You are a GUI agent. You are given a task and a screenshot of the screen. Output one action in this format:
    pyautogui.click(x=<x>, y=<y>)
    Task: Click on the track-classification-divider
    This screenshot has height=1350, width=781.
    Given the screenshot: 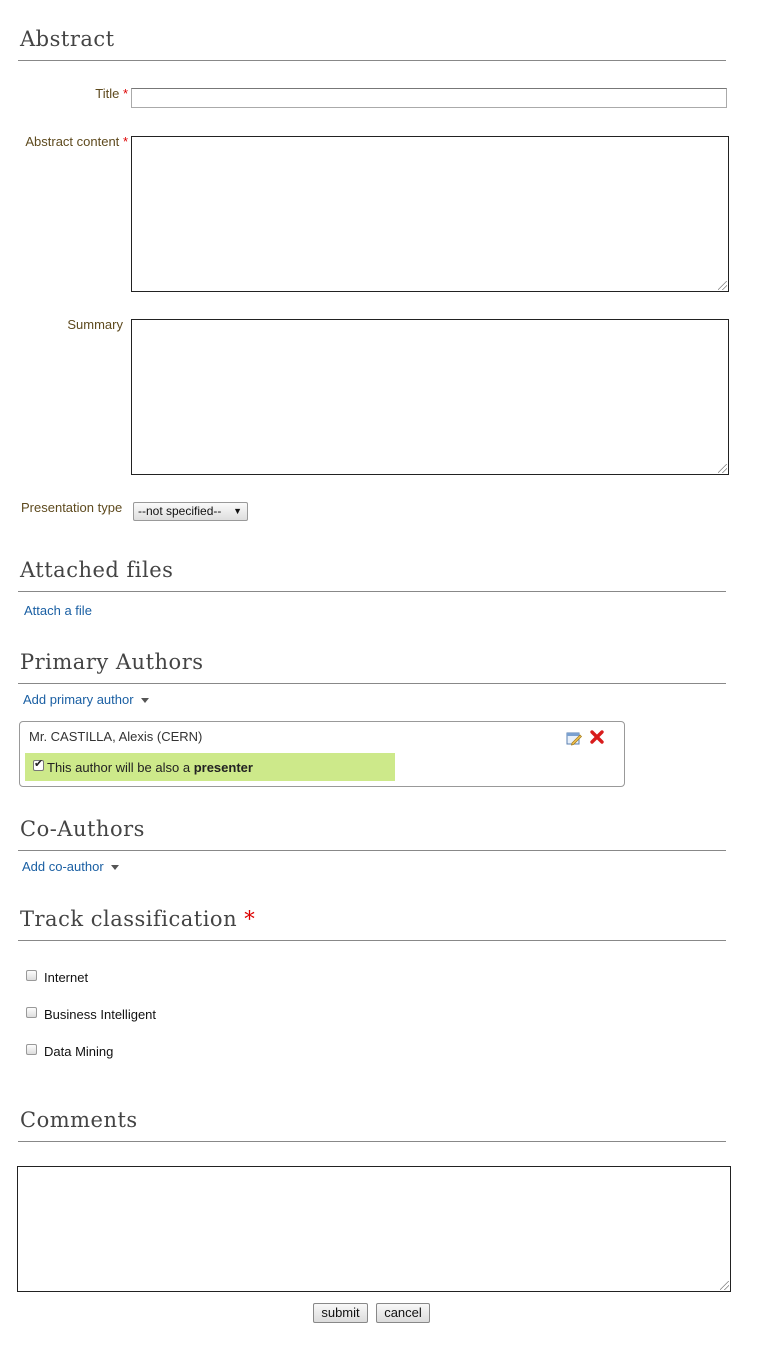 What is the action you would take?
    pyautogui.click(x=372, y=940)
    